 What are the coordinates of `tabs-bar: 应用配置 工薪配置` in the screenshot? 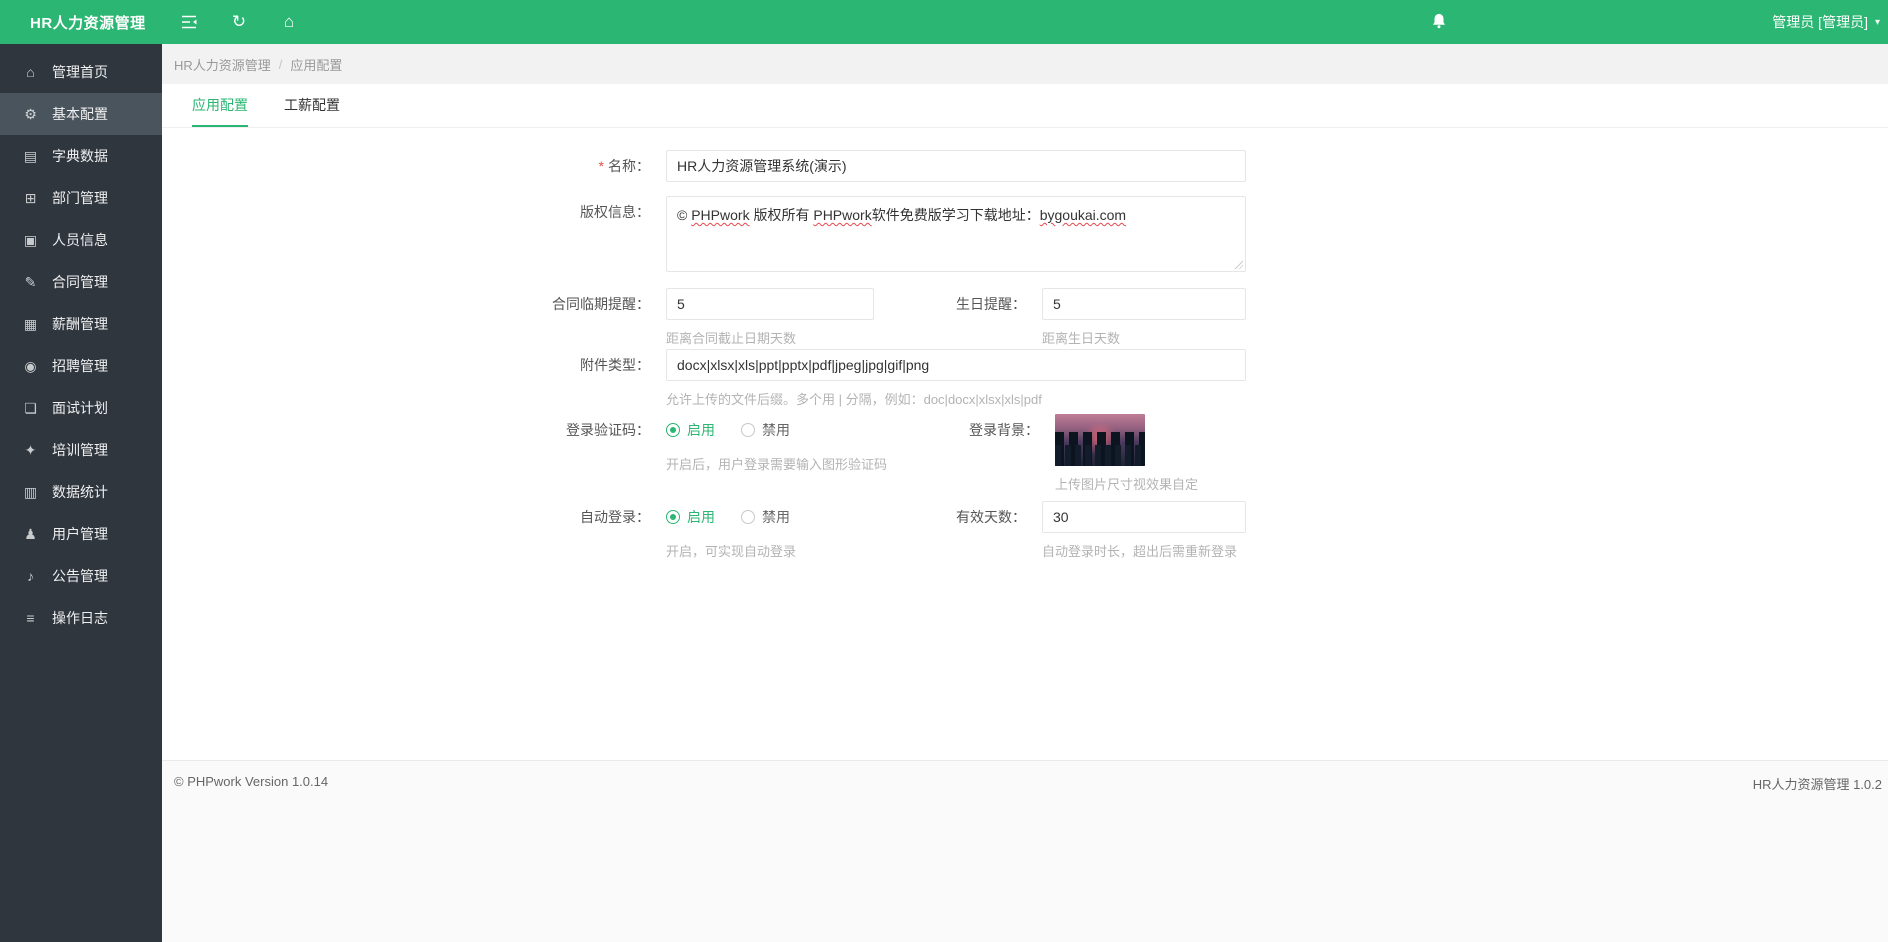 It's located at (1025, 106).